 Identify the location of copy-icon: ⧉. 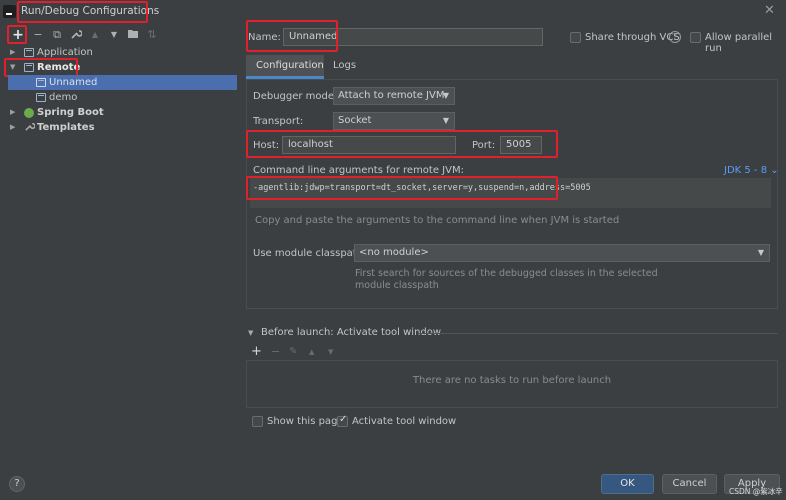
(57, 35).